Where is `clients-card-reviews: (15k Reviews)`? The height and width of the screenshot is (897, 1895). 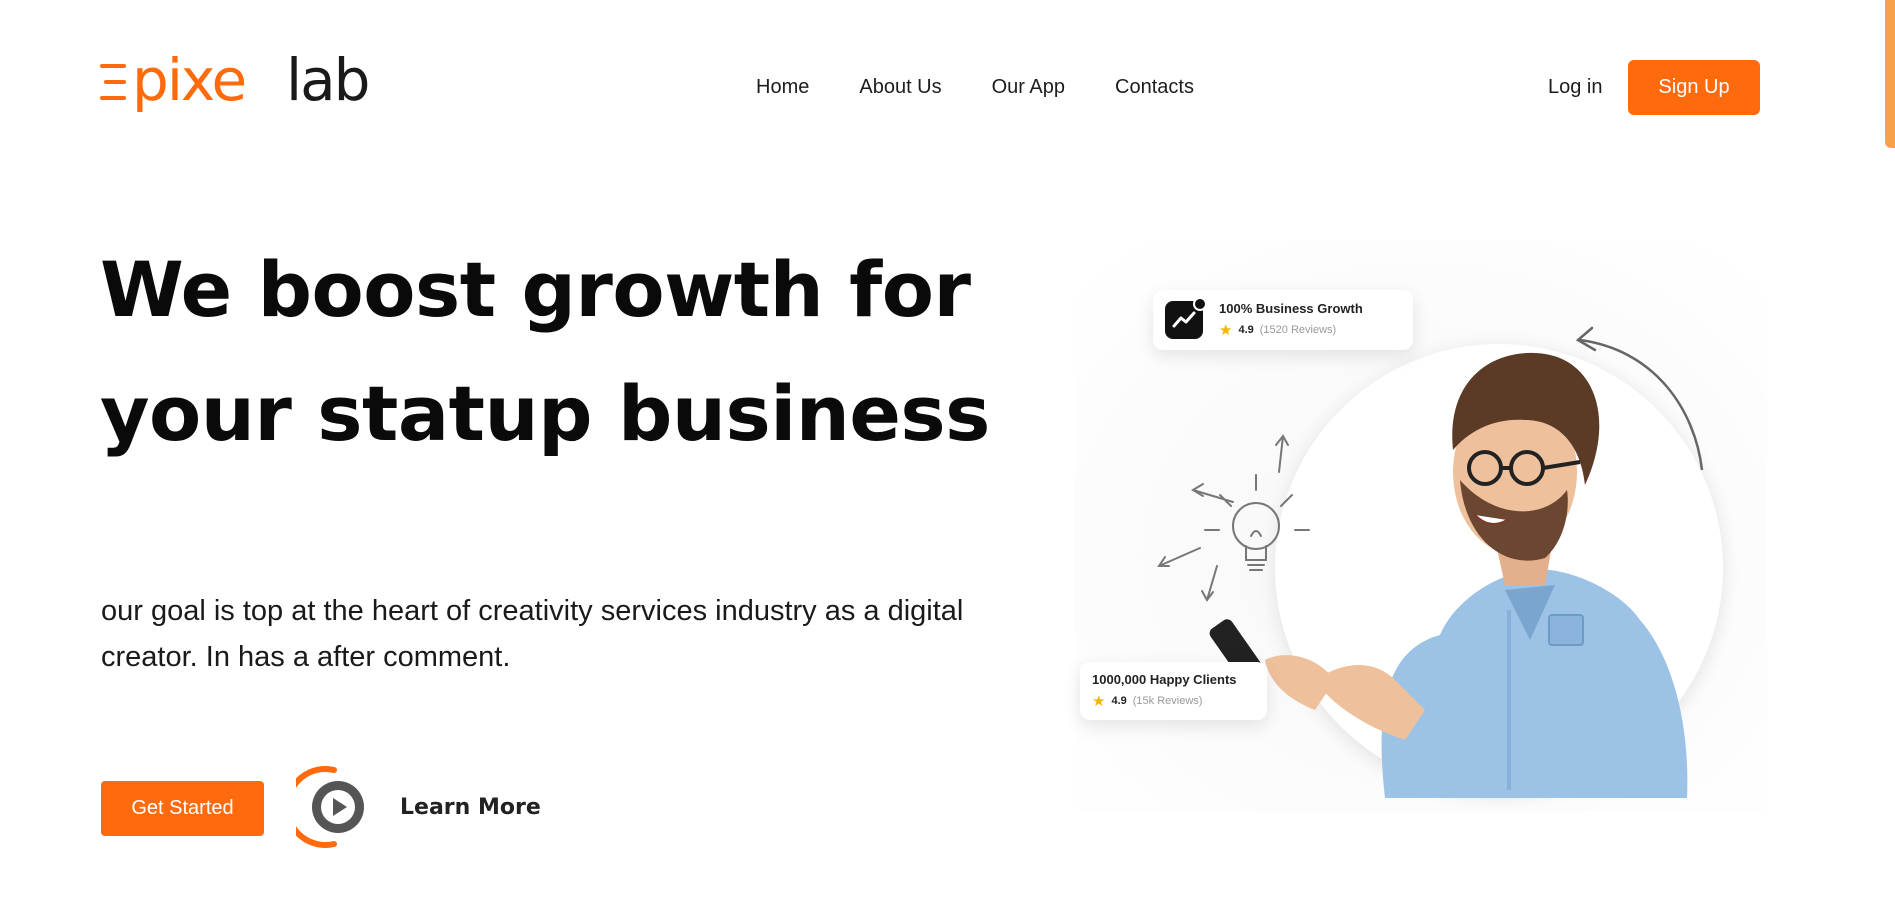
clients-card-reviews: (15k Reviews) is located at coordinates (1167, 701).